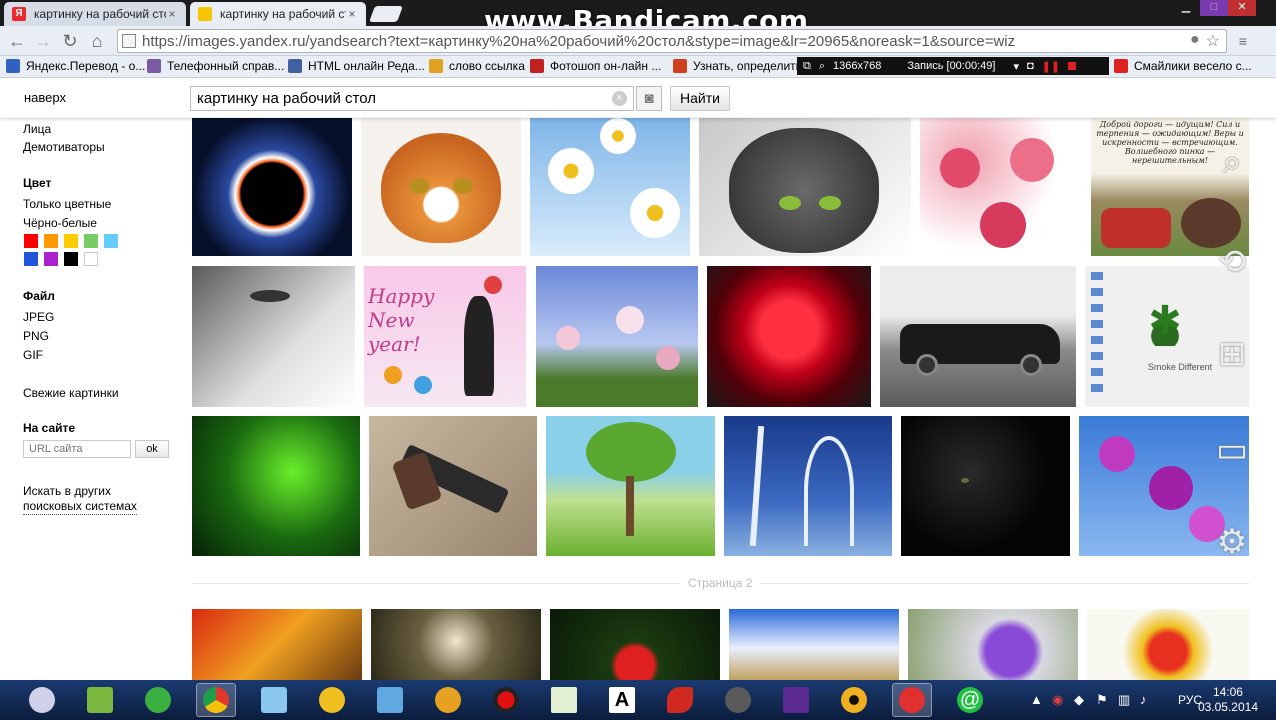 The height and width of the screenshot is (720, 1276). Describe the element at coordinates (477, 66) in the screenshot. I see `bookmark-item: слово ссылка` at that location.